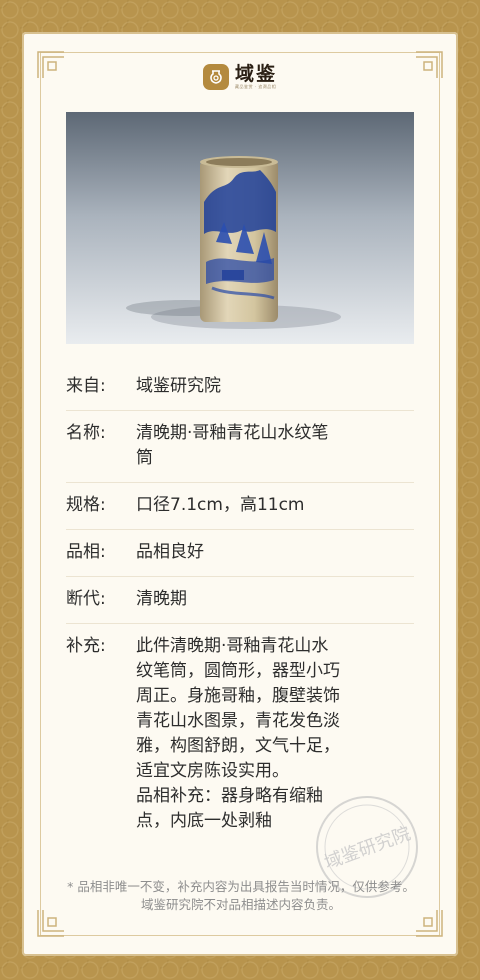 This screenshot has width=480, height=980. Describe the element at coordinates (368, 848) in the screenshot. I see `seal-text: 域鉴研究院` at that location.